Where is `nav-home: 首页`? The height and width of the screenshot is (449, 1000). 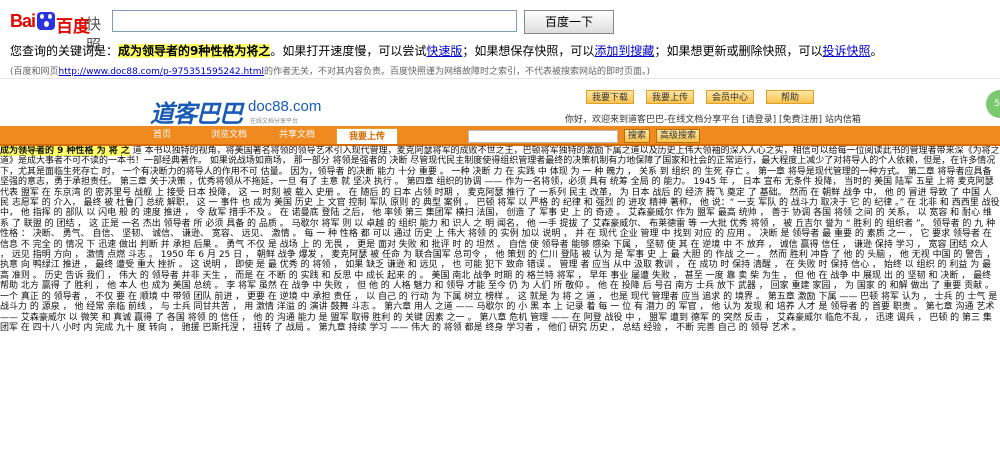 nav-home: 首页 is located at coordinates (162, 135).